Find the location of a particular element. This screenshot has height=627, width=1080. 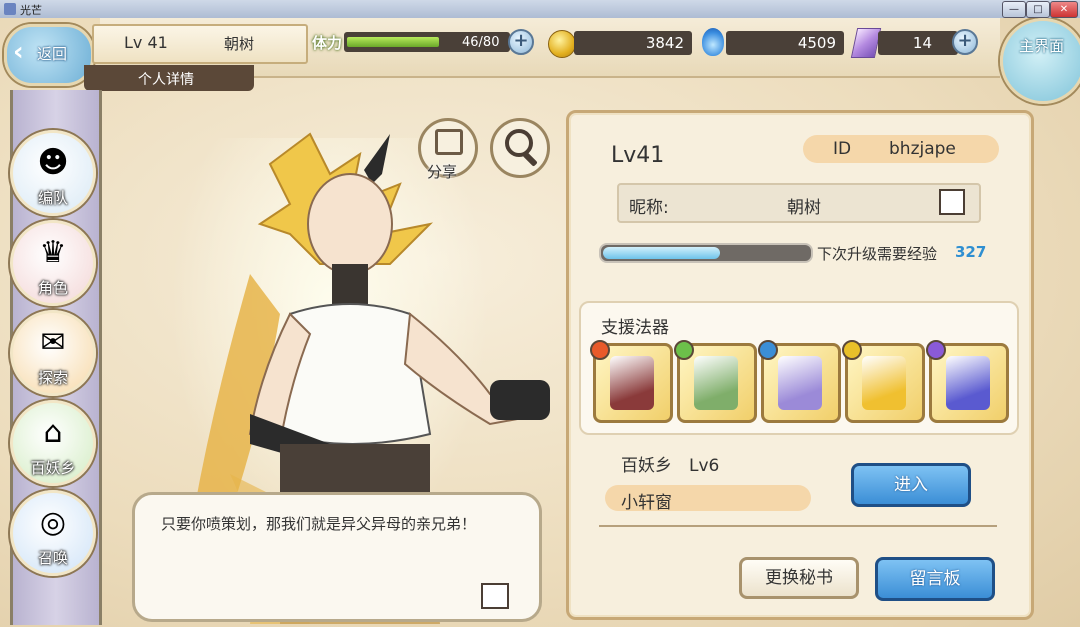

ring-artifact-icon is located at coordinates (716, 383).